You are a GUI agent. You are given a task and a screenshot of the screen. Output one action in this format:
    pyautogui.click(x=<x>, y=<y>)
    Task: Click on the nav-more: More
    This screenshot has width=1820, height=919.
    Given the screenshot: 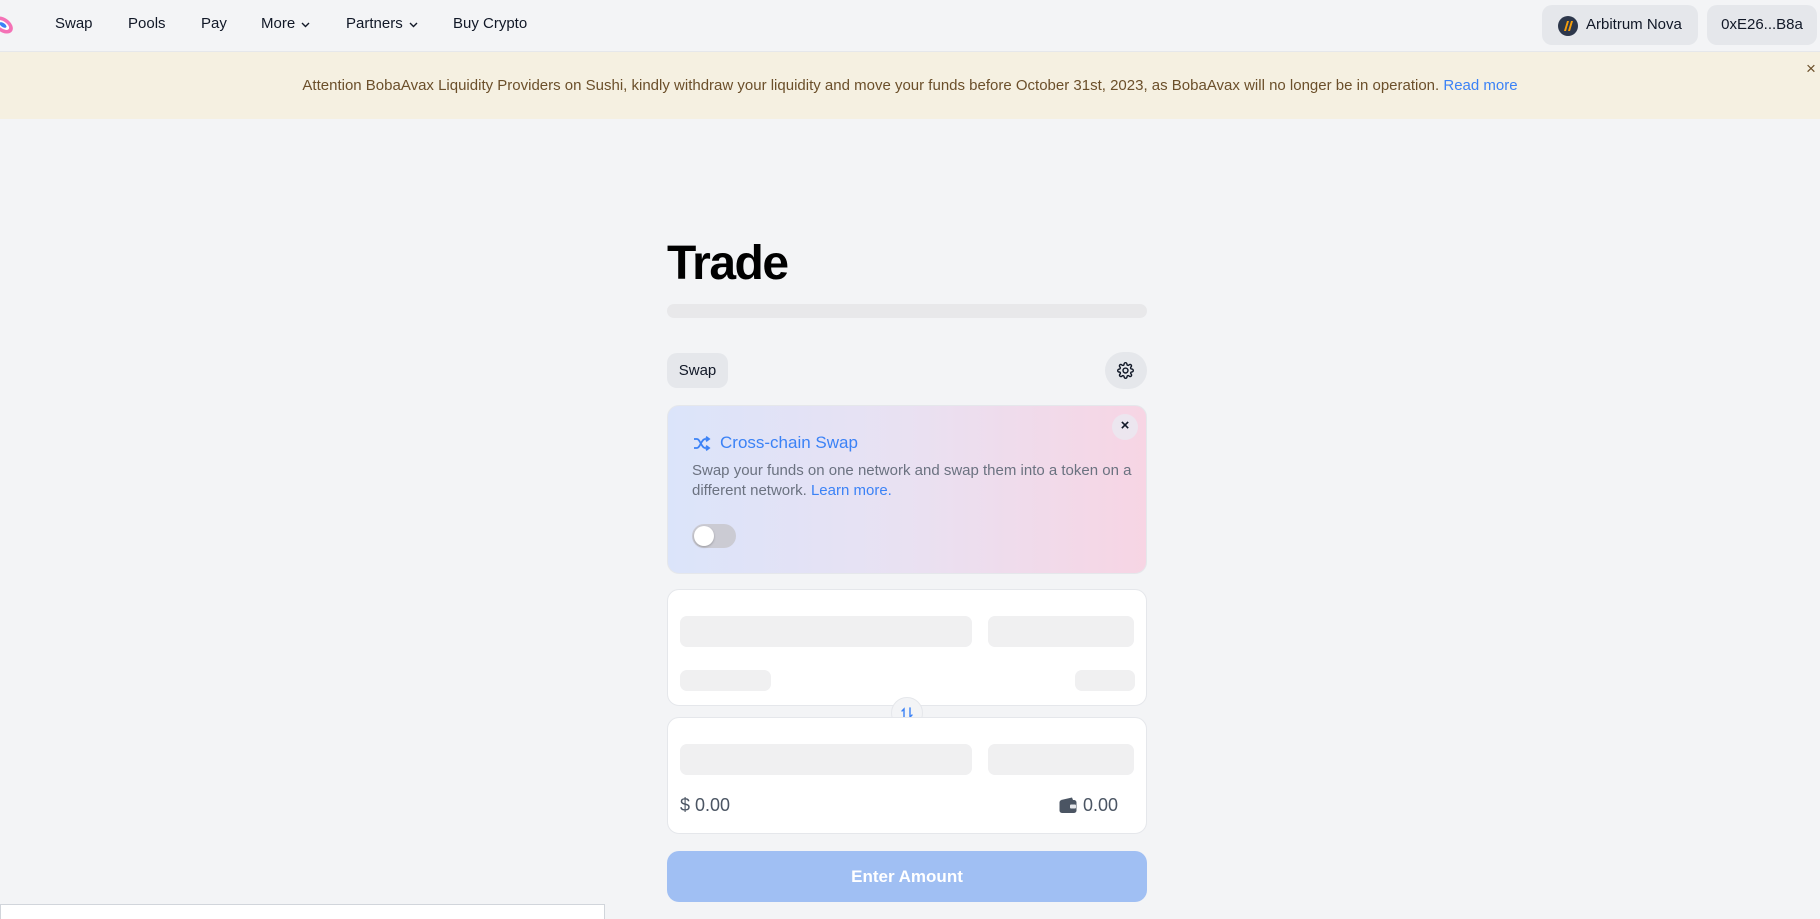 What is the action you would take?
    pyautogui.click(x=285, y=24)
    